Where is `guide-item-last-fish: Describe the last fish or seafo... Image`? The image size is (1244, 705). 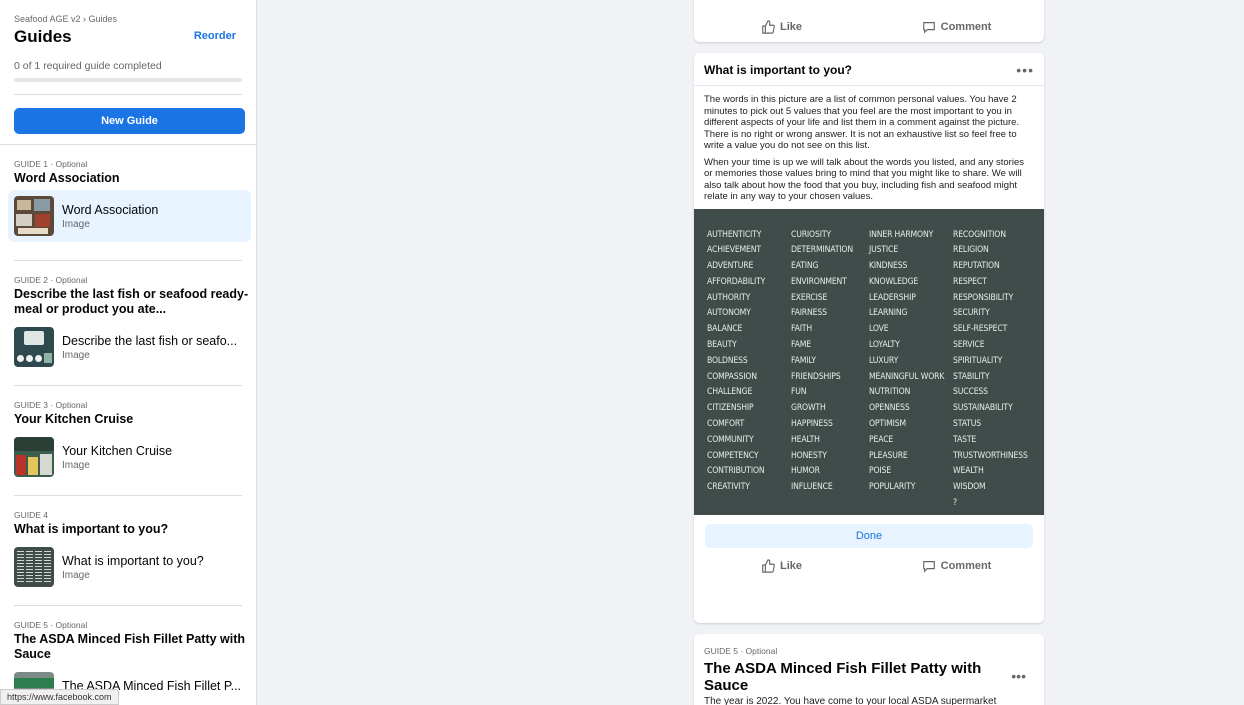
guide-item-last-fish: Describe the last fish or seafo... Image is located at coordinates (129, 347).